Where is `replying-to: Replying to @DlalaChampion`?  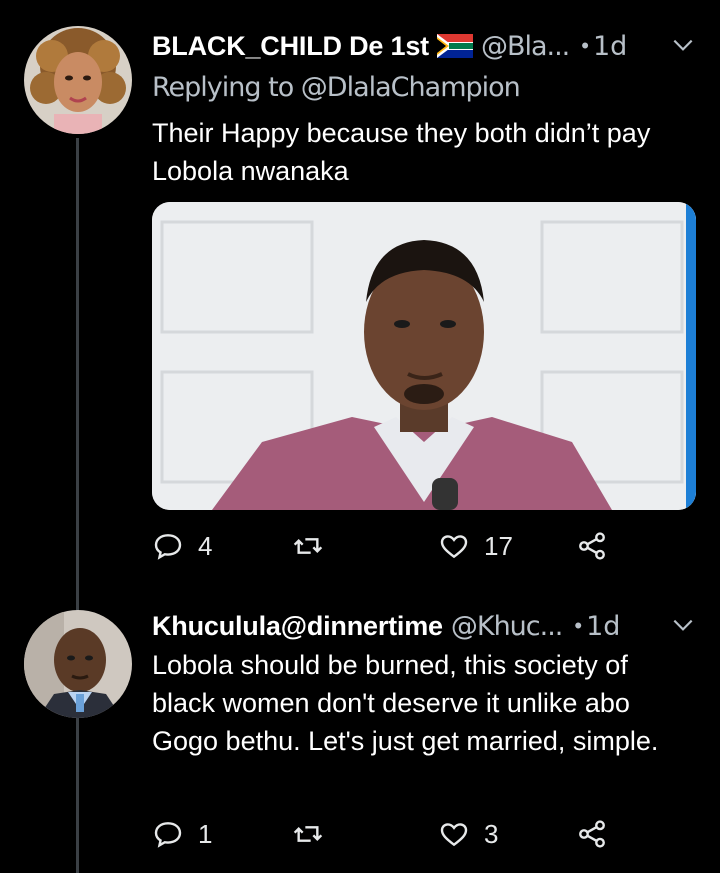 replying-to: Replying to @DlalaChampion is located at coordinates (336, 87).